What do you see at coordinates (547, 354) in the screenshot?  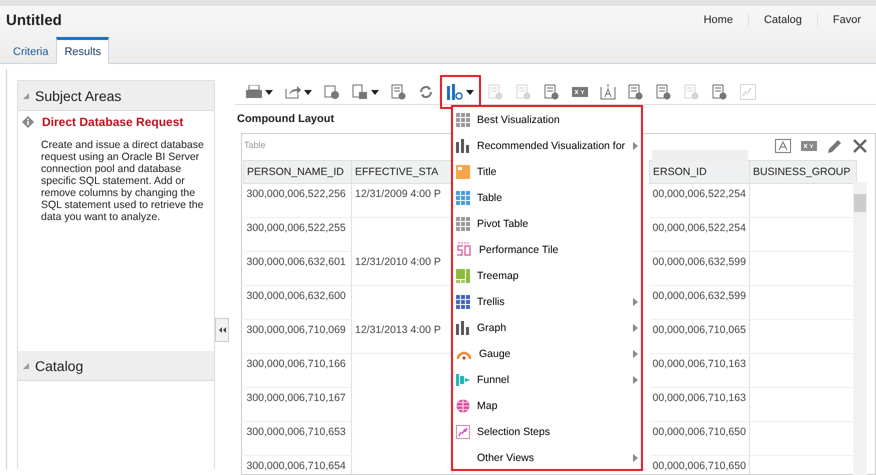 I see `menu-item: Gauge` at bounding box center [547, 354].